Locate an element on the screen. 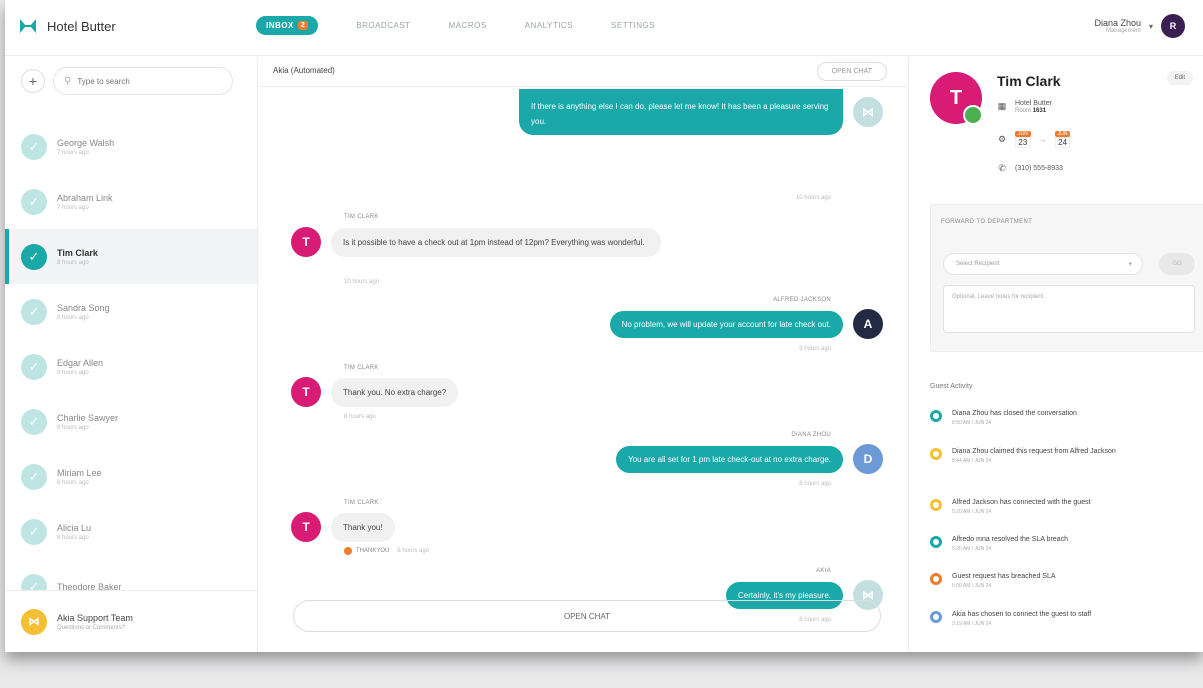 Image resolution: width=1203 pixels, height=688 pixels. chat-header: Akia (Automated) OPEN CHAT is located at coordinates (583, 72).